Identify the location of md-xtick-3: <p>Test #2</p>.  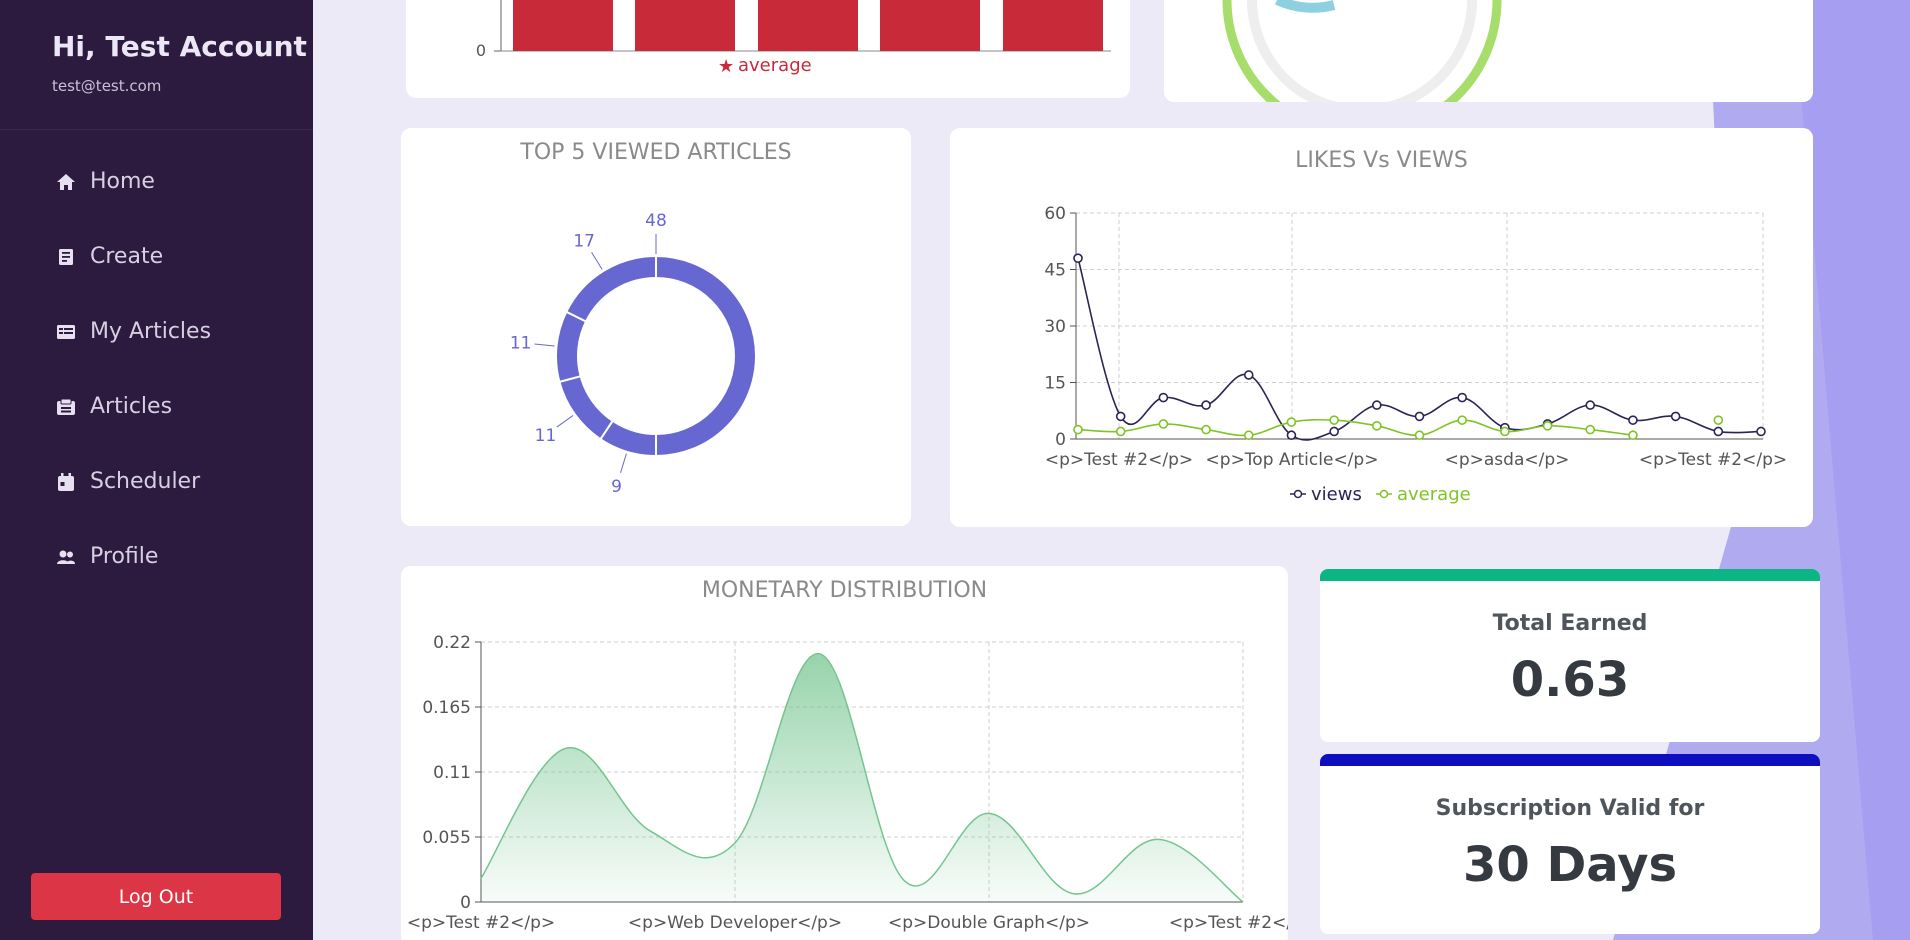
(1228, 923).